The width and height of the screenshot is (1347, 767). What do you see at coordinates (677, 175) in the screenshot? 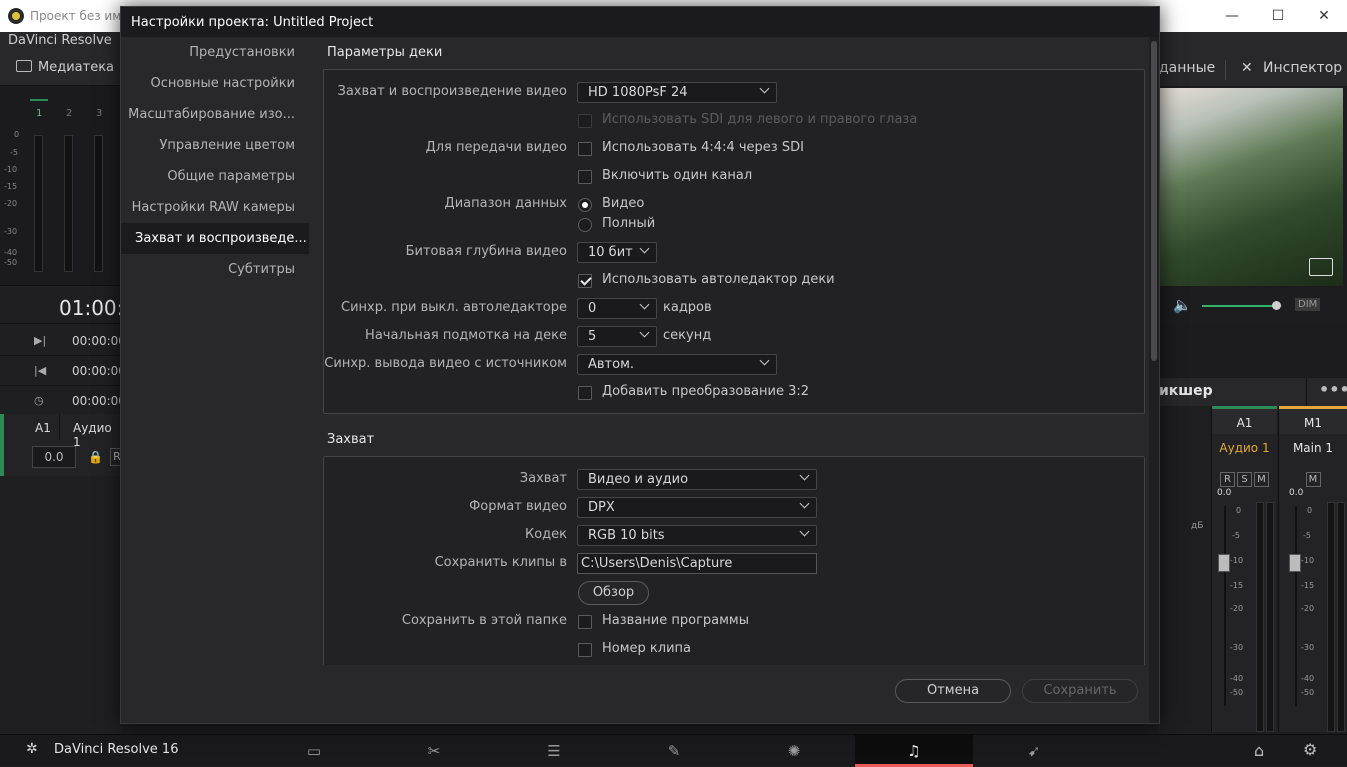
I see `single-channel-label: Включить один канал` at bounding box center [677, 175].